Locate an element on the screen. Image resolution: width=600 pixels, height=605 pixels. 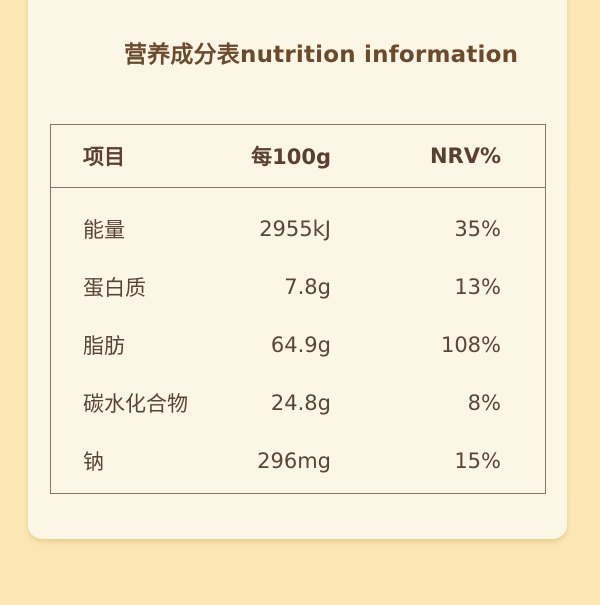
row-nrv: 8% is located at coordinates (484, 403).